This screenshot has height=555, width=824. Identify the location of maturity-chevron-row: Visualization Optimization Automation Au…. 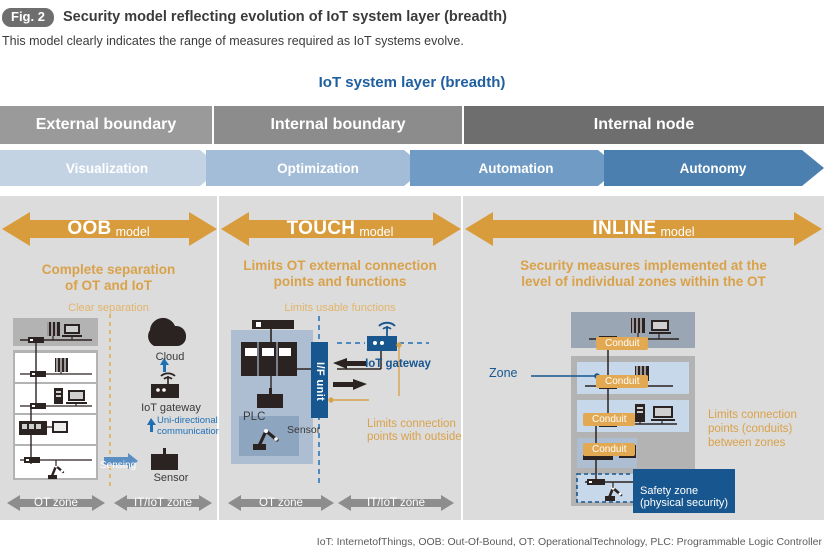
(412, 168).